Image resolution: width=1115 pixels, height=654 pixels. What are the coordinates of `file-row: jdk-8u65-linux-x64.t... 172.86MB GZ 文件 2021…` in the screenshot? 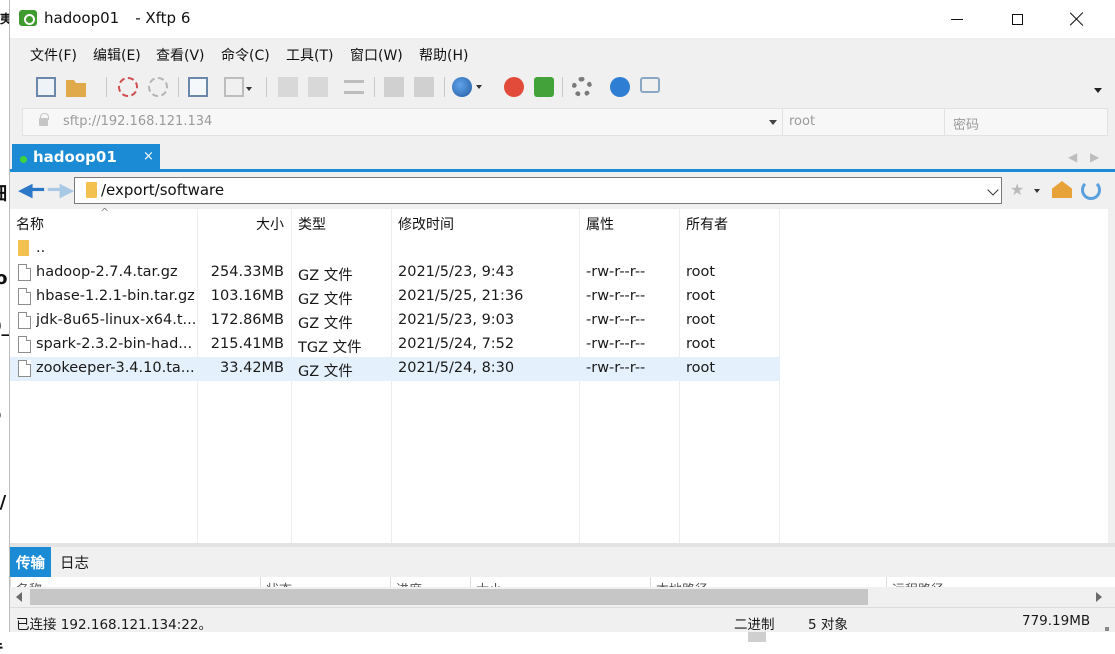 It's located at (395, 321).